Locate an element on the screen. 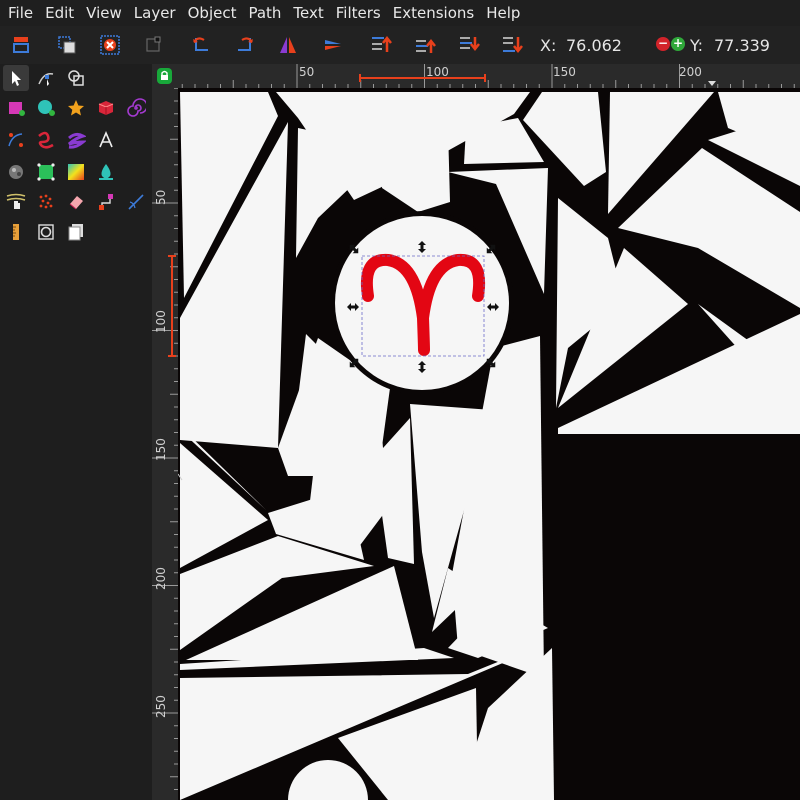 Image resolution: width=800 pixels, height=800 pixels. selection-extent-vruler-end is located at coordinates (172, 356).